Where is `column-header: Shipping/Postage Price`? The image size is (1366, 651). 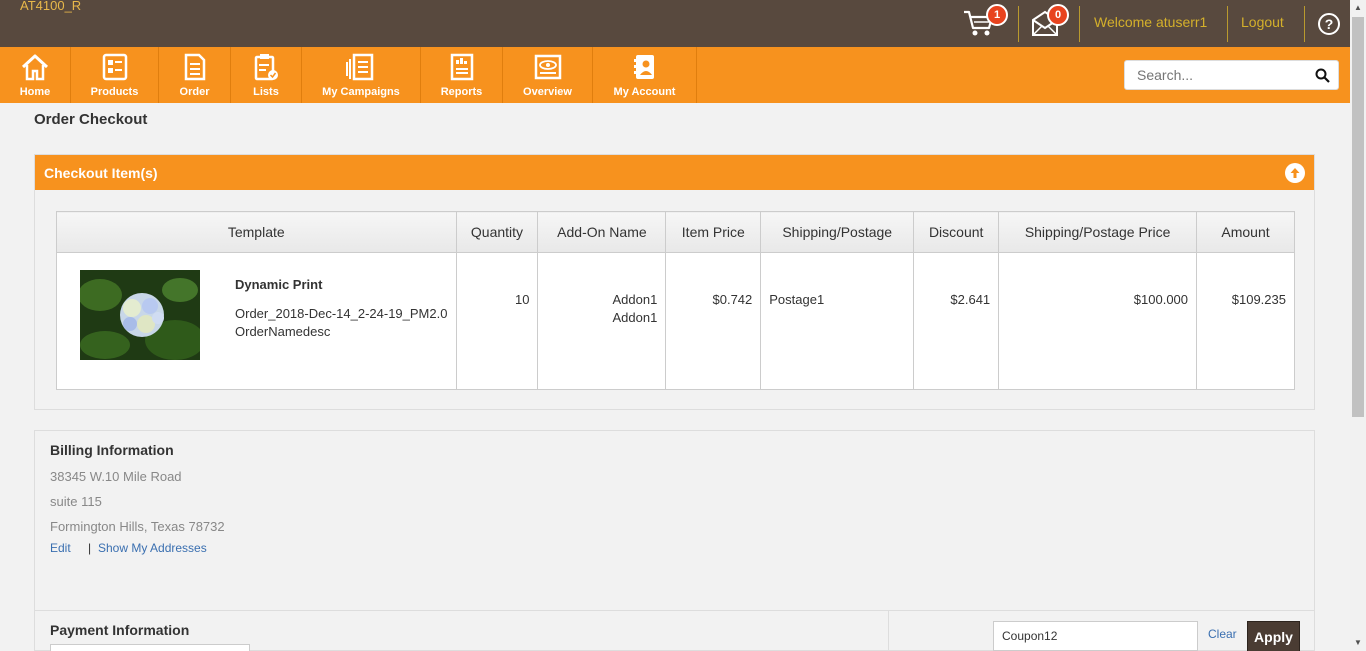 column-header: Shipping/Postage Price is located at coordinates (1098, 232).